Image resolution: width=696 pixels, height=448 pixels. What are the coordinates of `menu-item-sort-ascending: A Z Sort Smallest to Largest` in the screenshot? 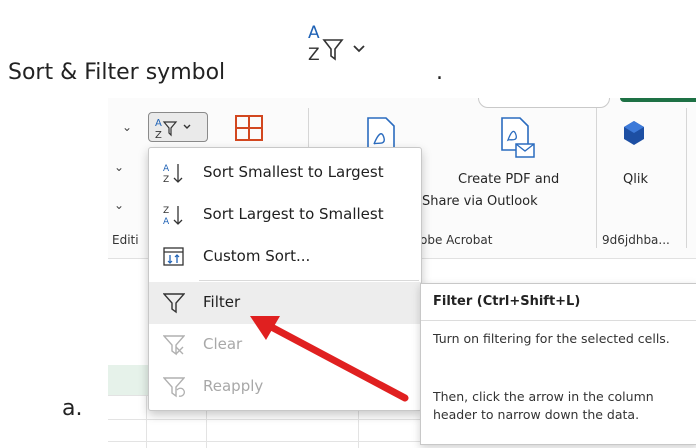 It's located at (285, 173).